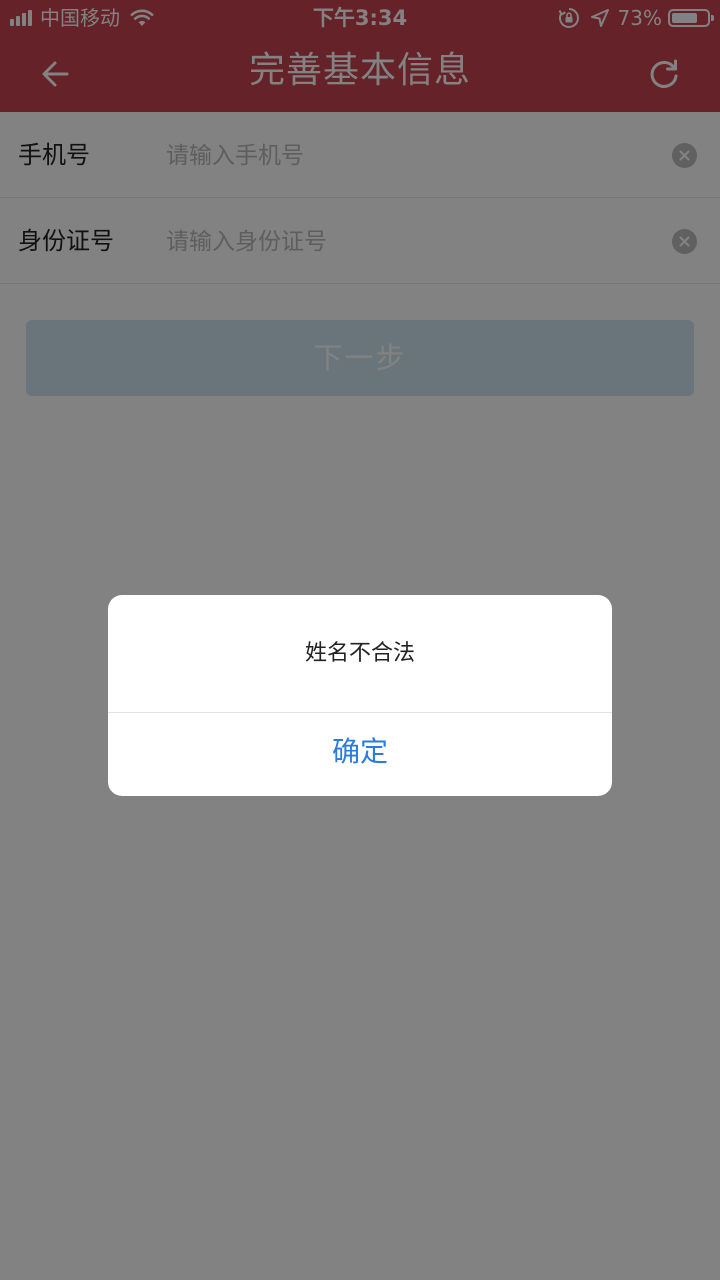  I want to click on confirm-button: 确定, so click(360, 754).